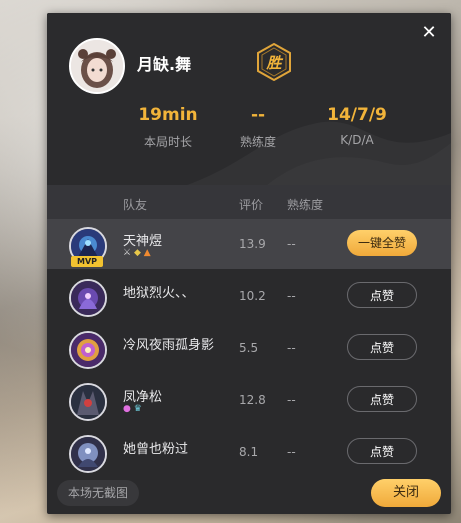 The width and height of the screenshot is (461, 523). What do you see at coordinates (159, 293) in the screenshot?
I see `teammate-name: 地狱烈火、、` at bounding box center [159, 293].